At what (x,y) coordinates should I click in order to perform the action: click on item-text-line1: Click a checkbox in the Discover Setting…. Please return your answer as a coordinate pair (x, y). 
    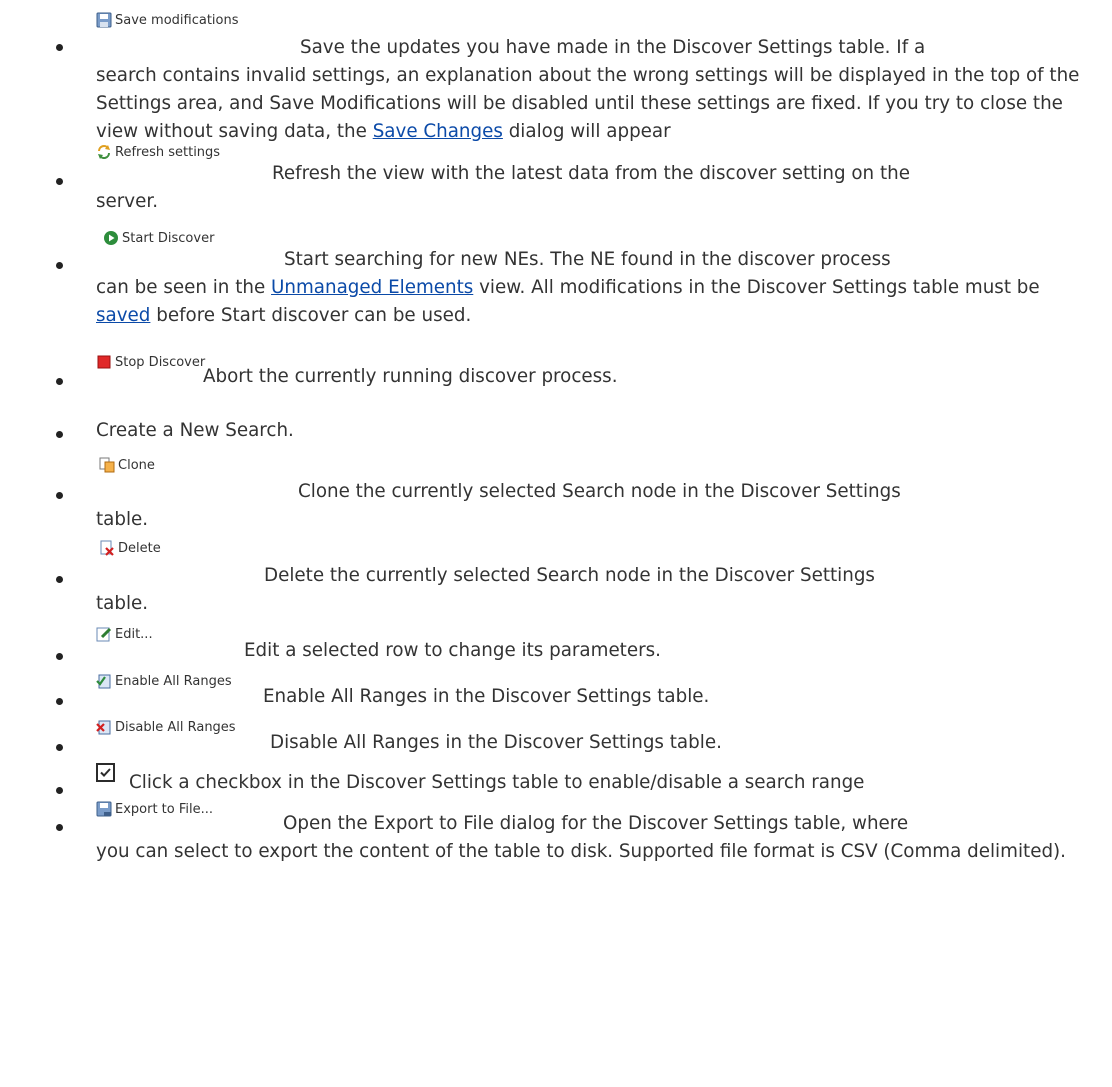
    Looking at the image, I should click on (497, 782).